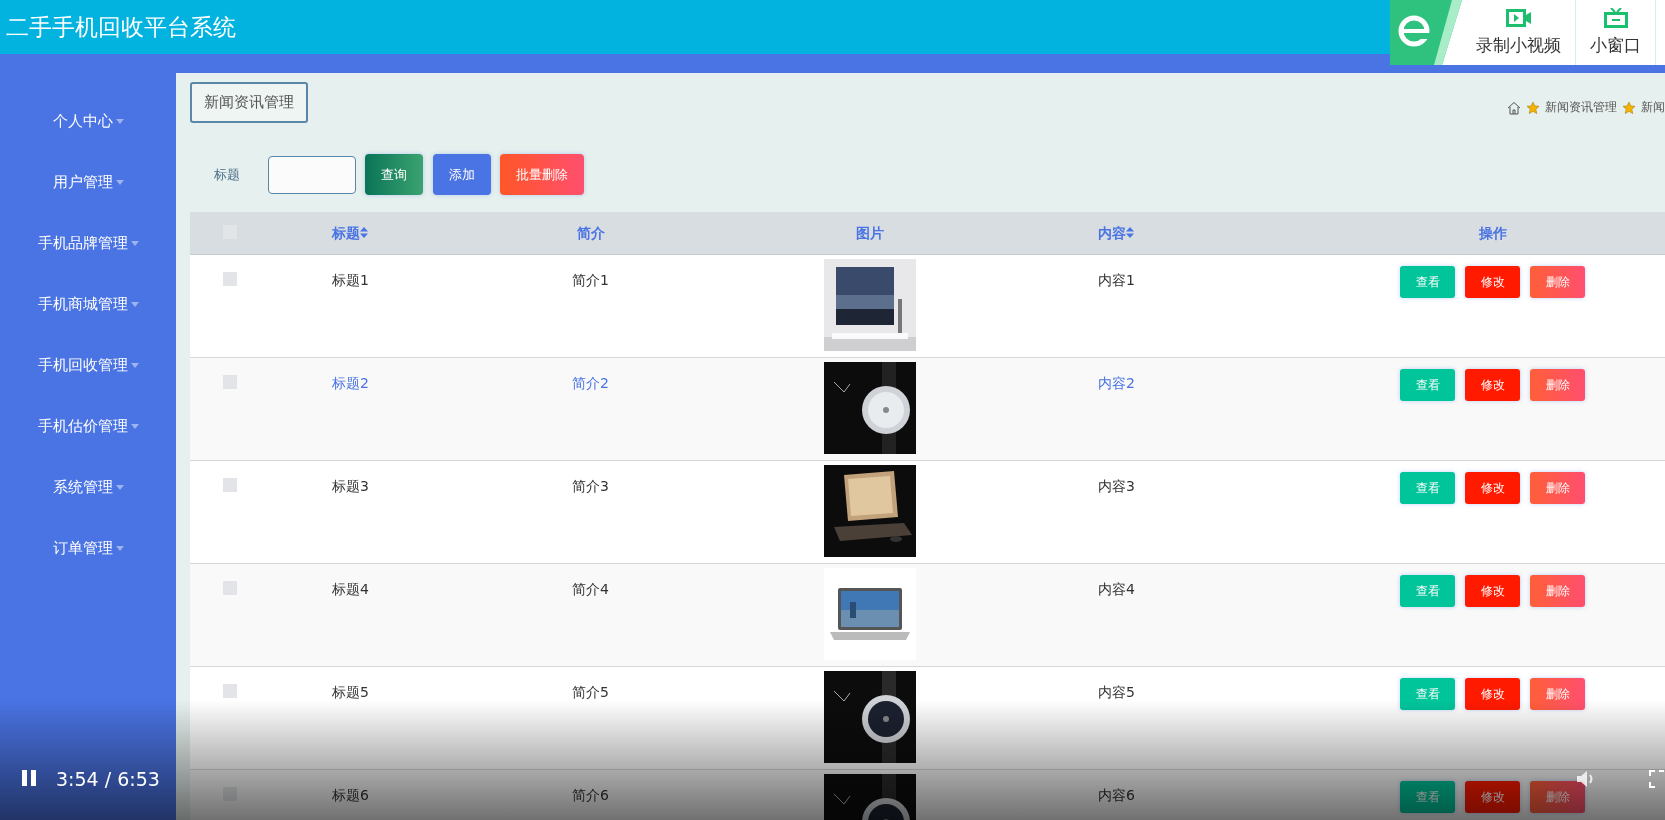  What do you see at coordinates (1514, 107) in the screenshot?
I see `home-icon` at bounding box center [1514, 107].